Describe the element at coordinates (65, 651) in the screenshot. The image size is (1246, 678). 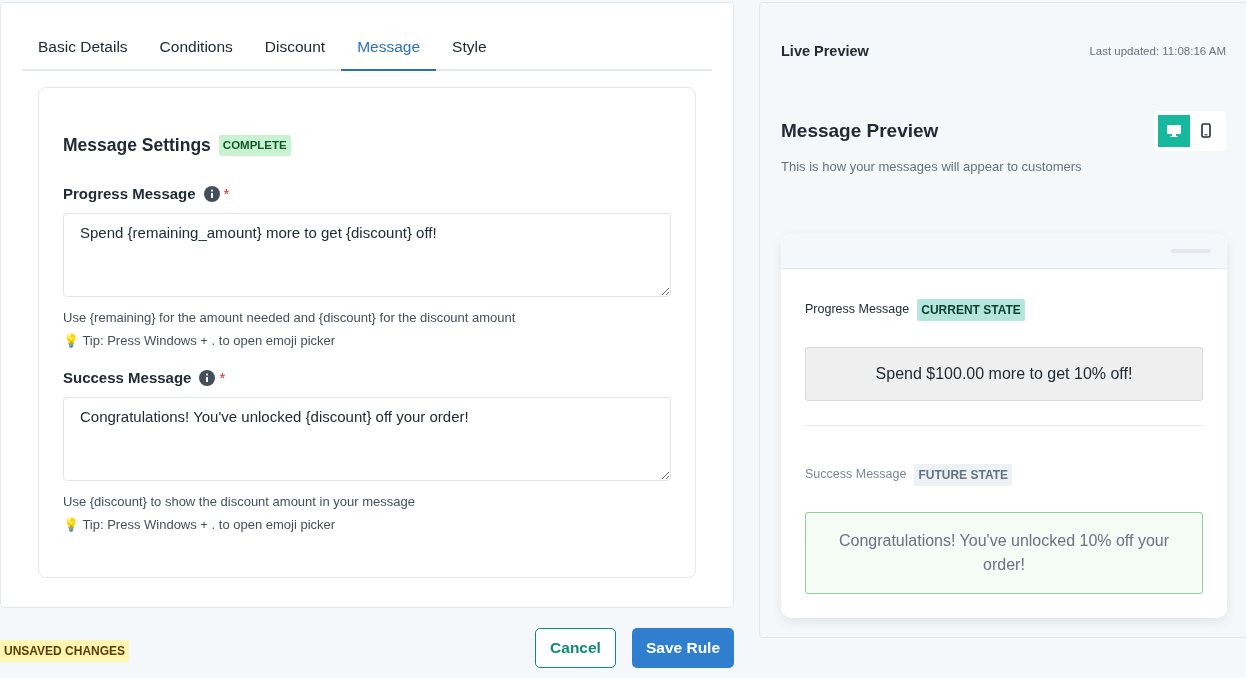
I see `unsaved-badge: UNSAVED CHANGES` at that location.